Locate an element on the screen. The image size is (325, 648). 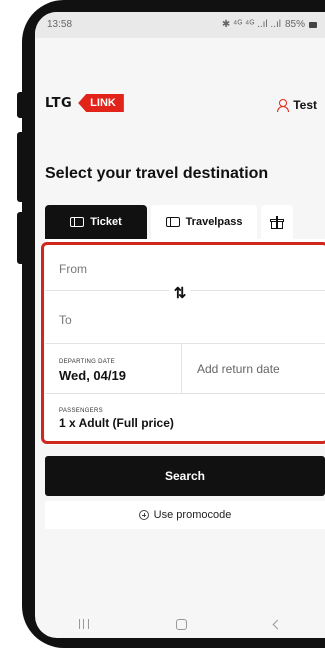
travelpass-icon is located at coordinates (172, 222).